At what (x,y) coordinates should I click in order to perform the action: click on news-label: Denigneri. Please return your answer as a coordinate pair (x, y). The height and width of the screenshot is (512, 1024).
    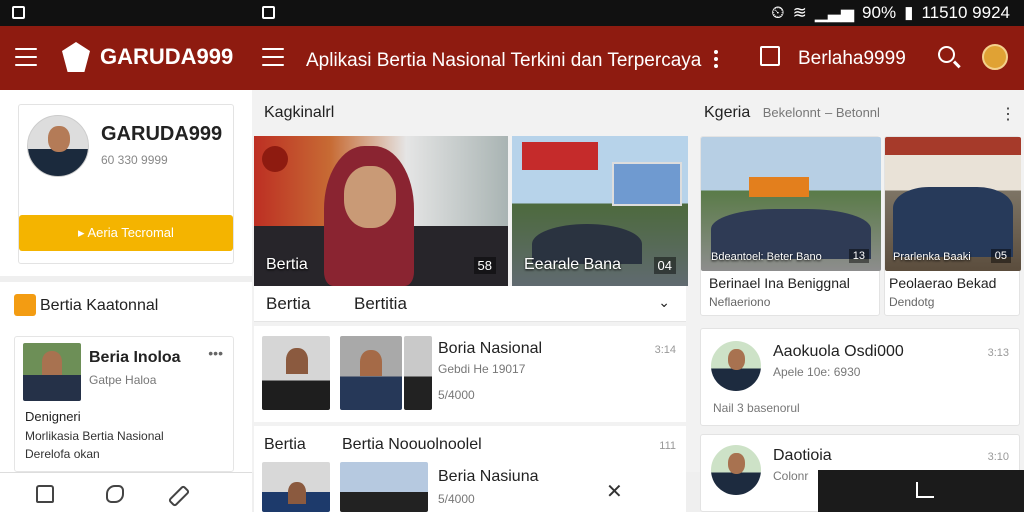
    Looking at the image, I should click on (53, 416).